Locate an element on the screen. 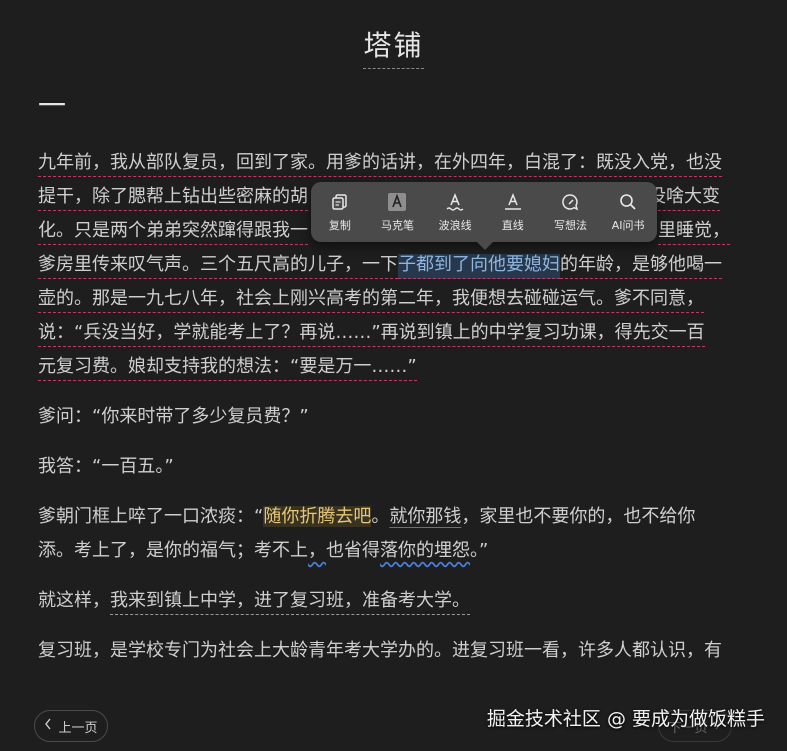  marker-button: 马克笔 is located at coordinates (397, 212).